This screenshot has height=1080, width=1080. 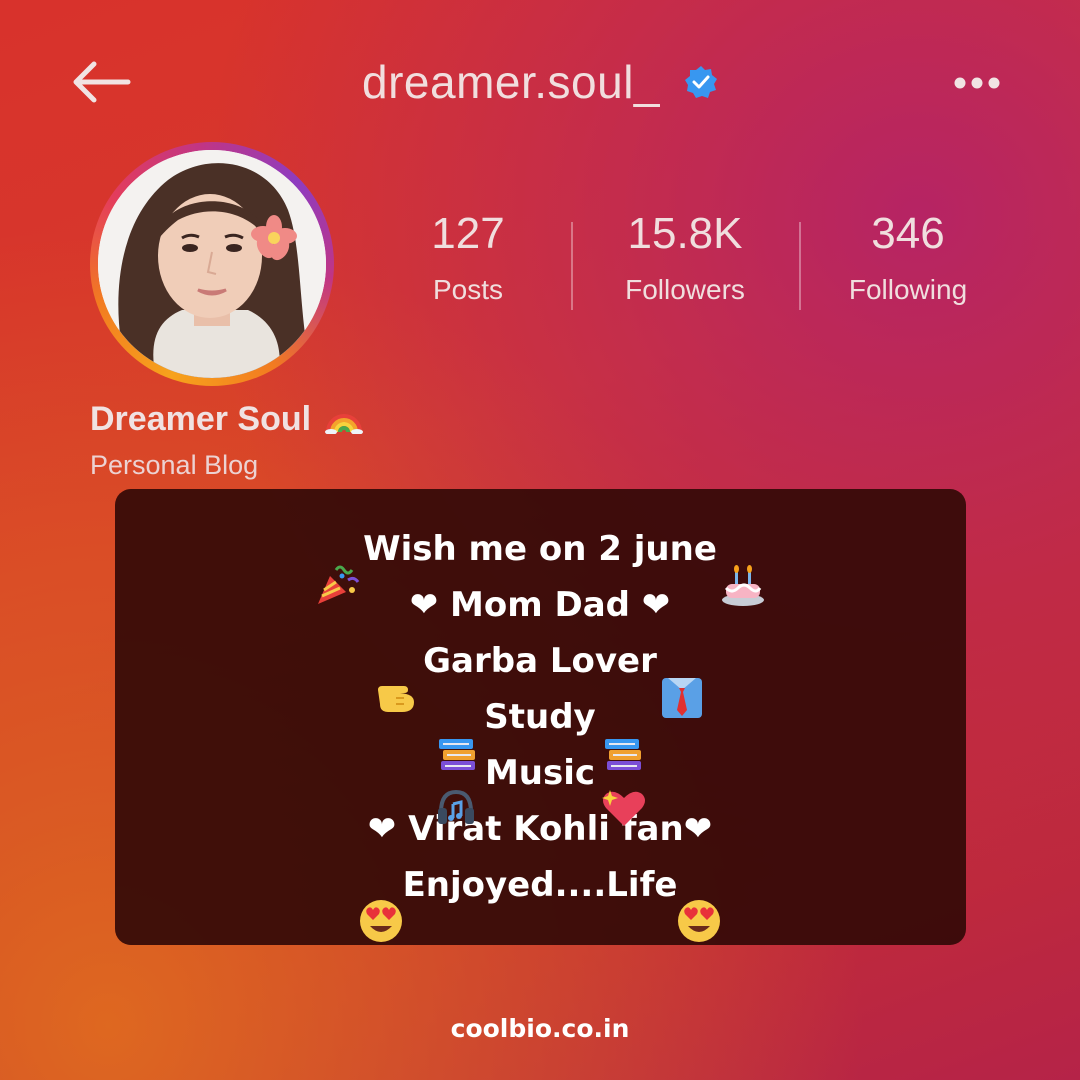 What do you see at coordinates (685, 289) in the screenshot?
I see `followers-label: Followers` at bounding box center [685, 289].